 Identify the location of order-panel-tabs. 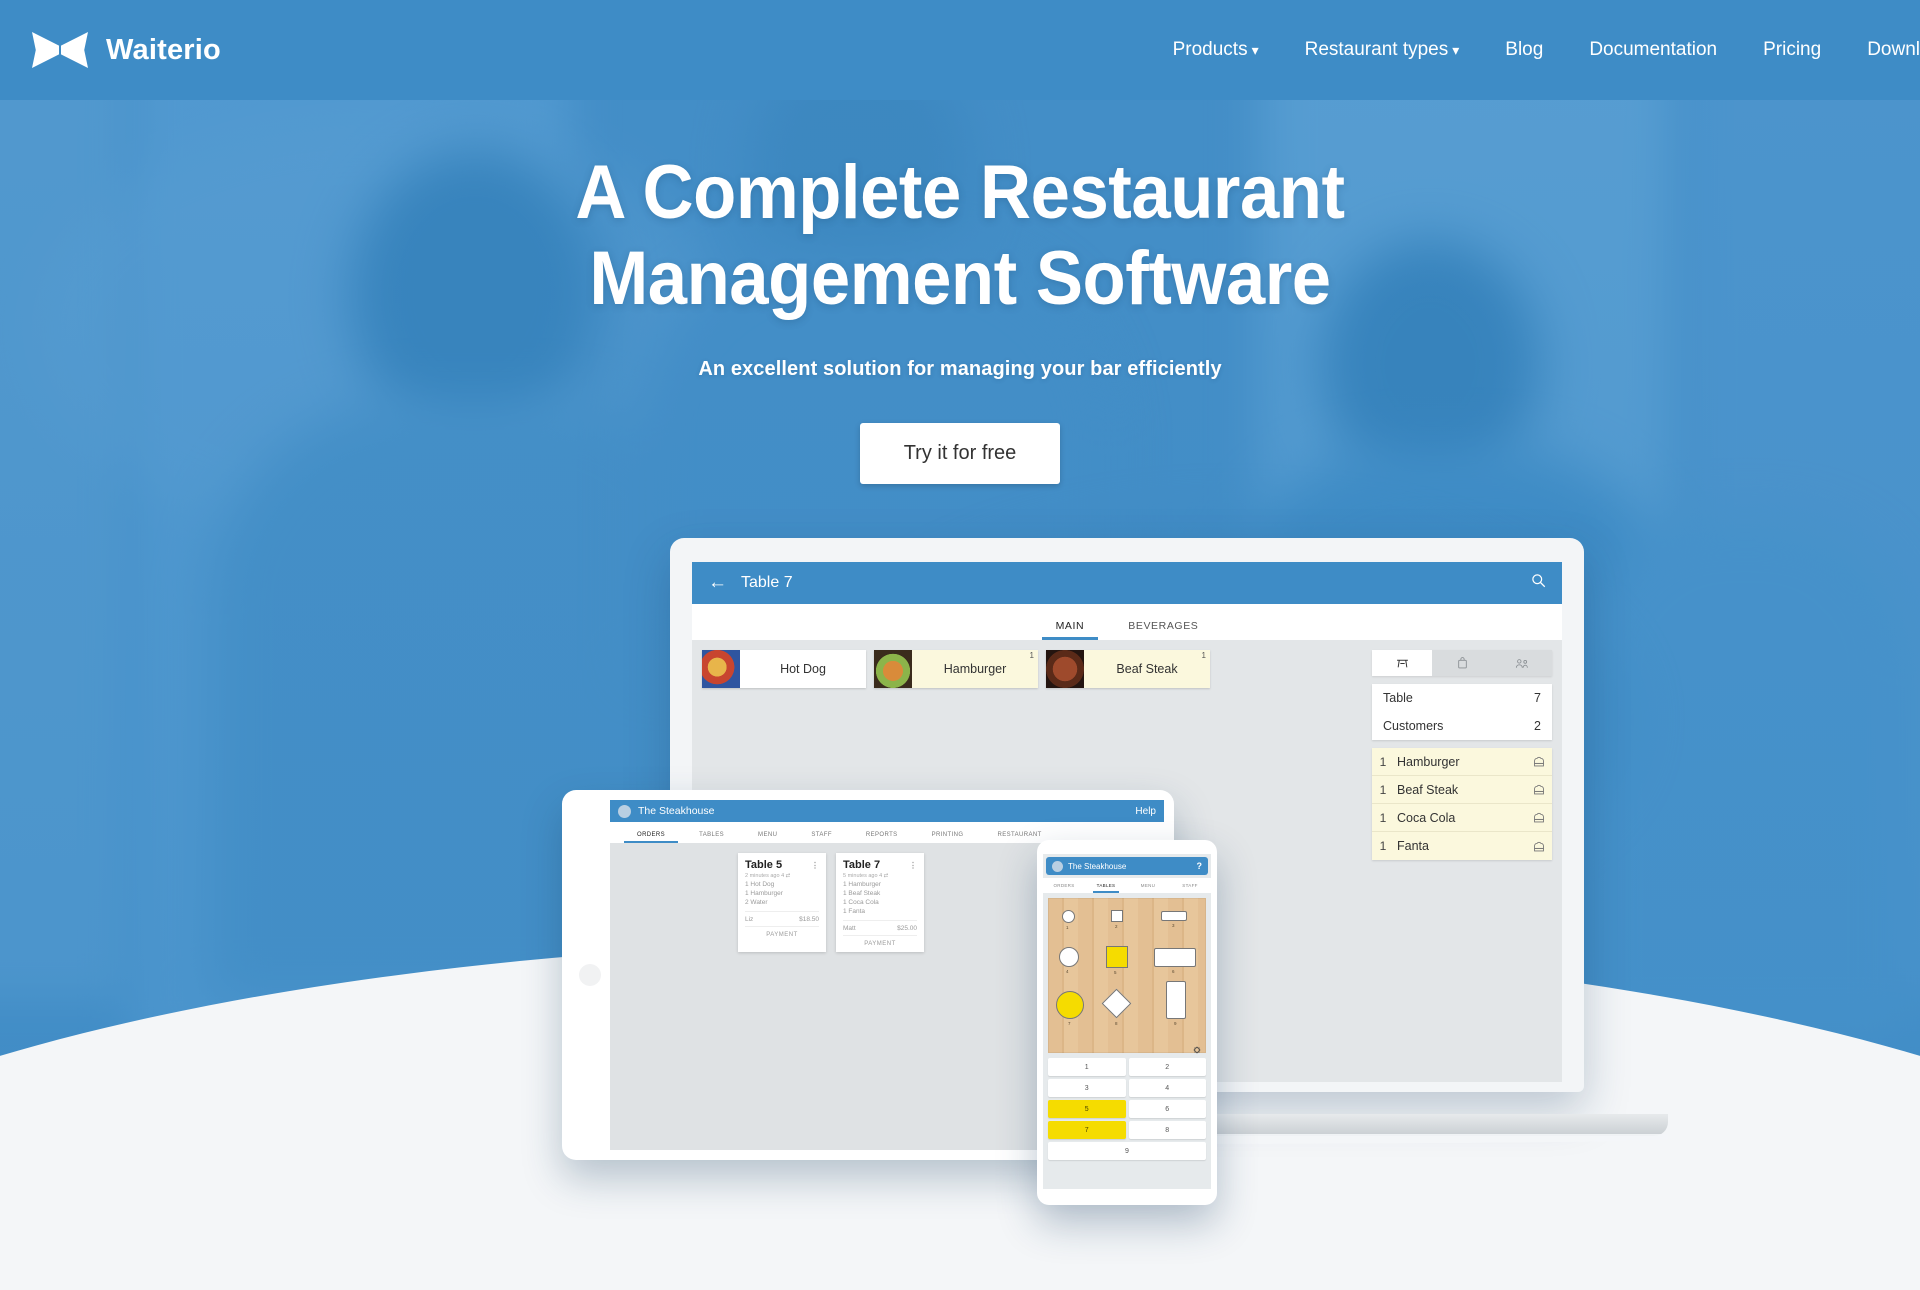
(1462, 663).